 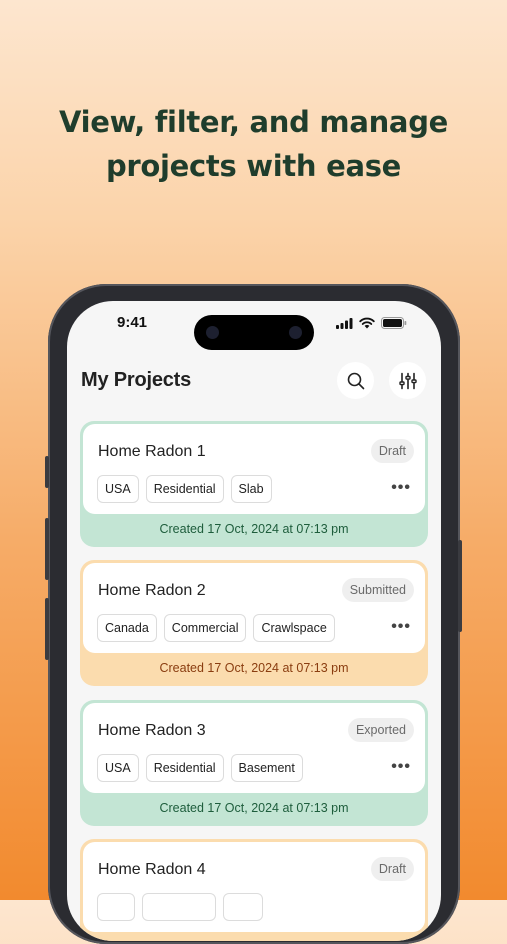 I want to click on tag-list: USA Residential Basement, so click(x=200, y=768).